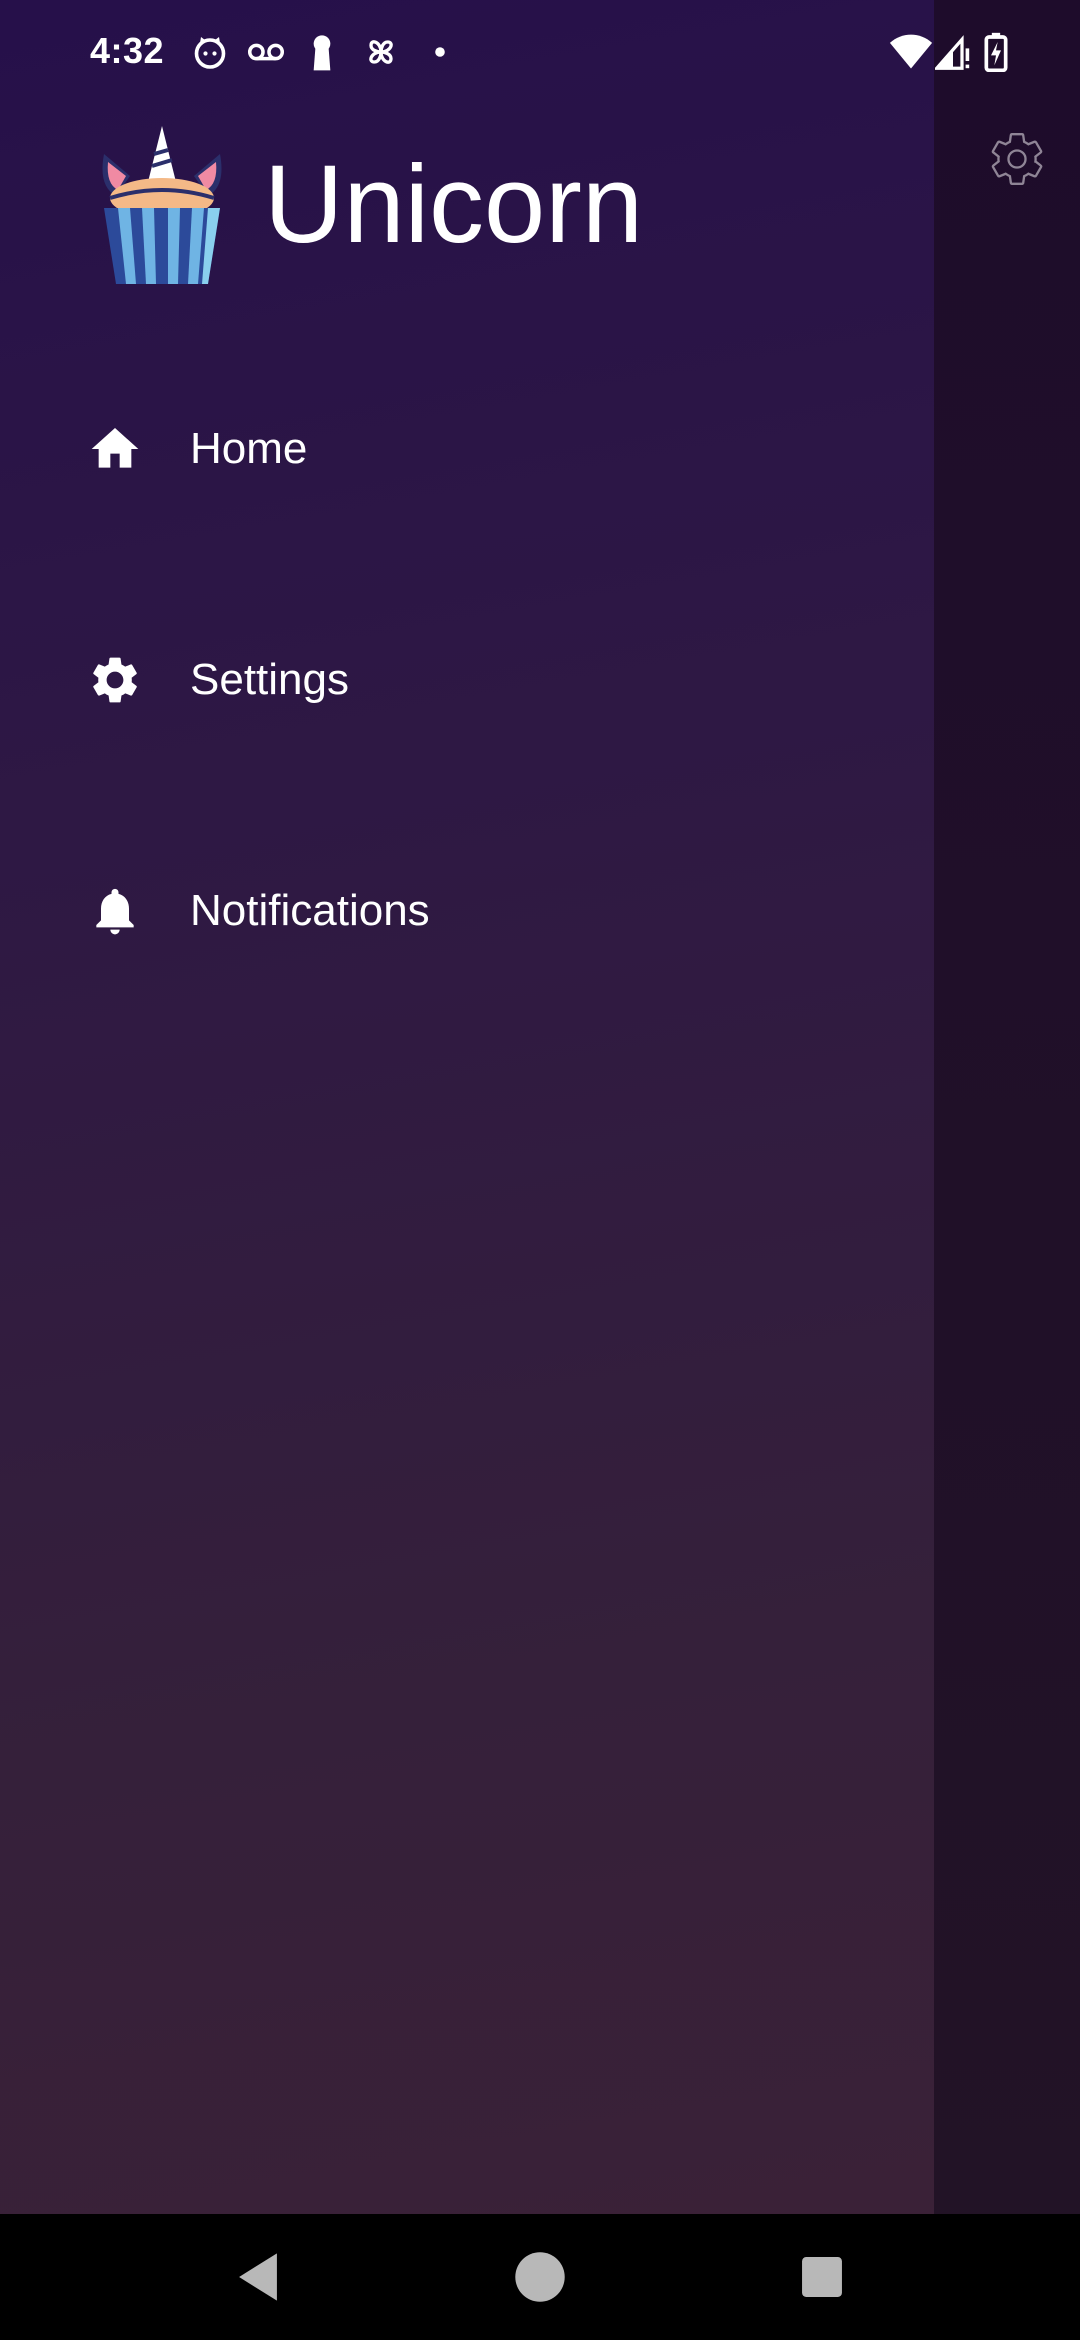 Image resolution: width=1080 pixels, height=2340 pixels. I want to click on unicorn-cupcake-logo, so click(162, 205).